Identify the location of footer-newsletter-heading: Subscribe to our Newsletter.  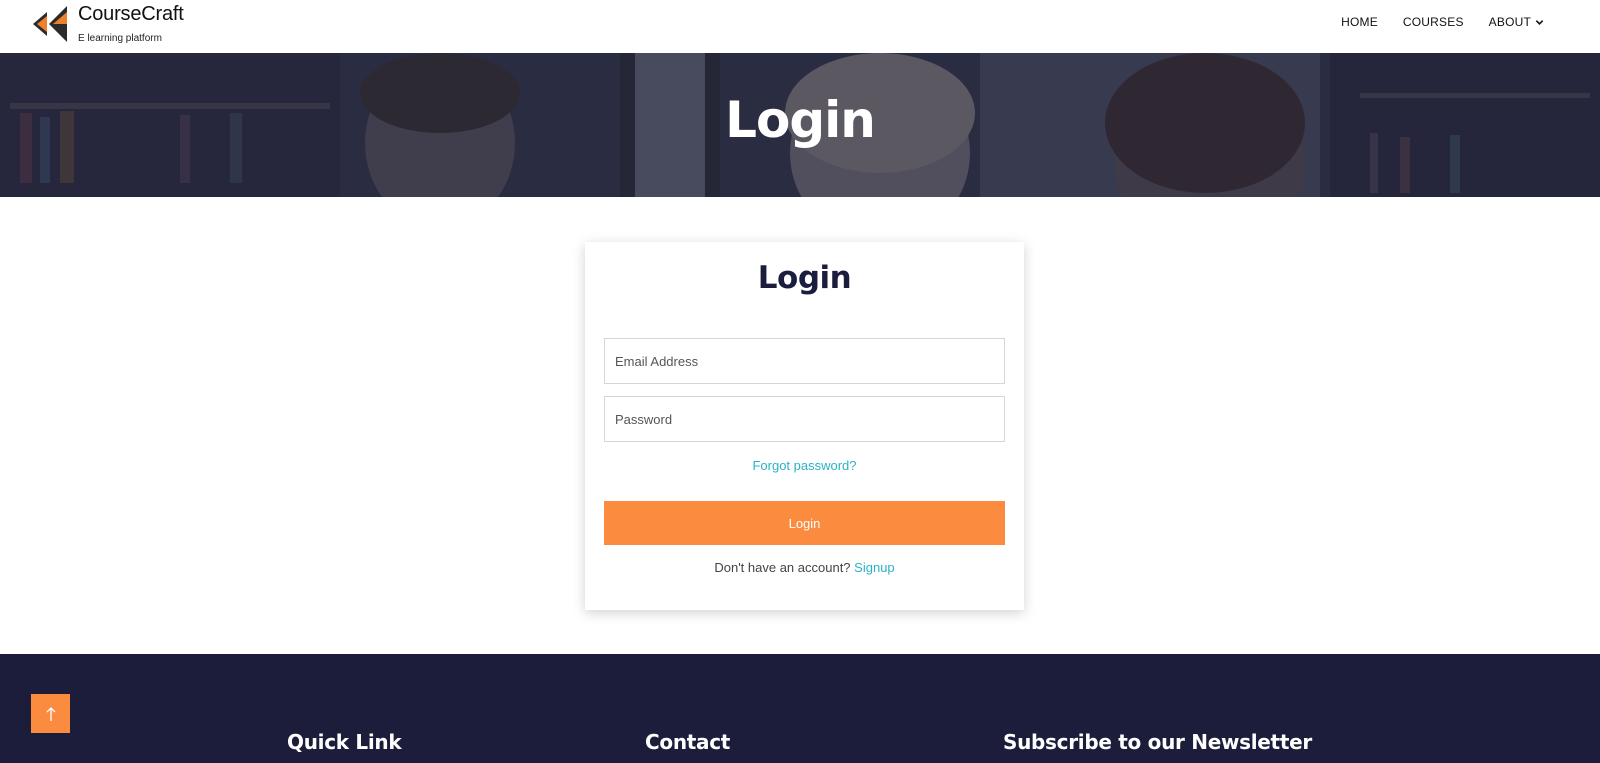
(1157, 742).